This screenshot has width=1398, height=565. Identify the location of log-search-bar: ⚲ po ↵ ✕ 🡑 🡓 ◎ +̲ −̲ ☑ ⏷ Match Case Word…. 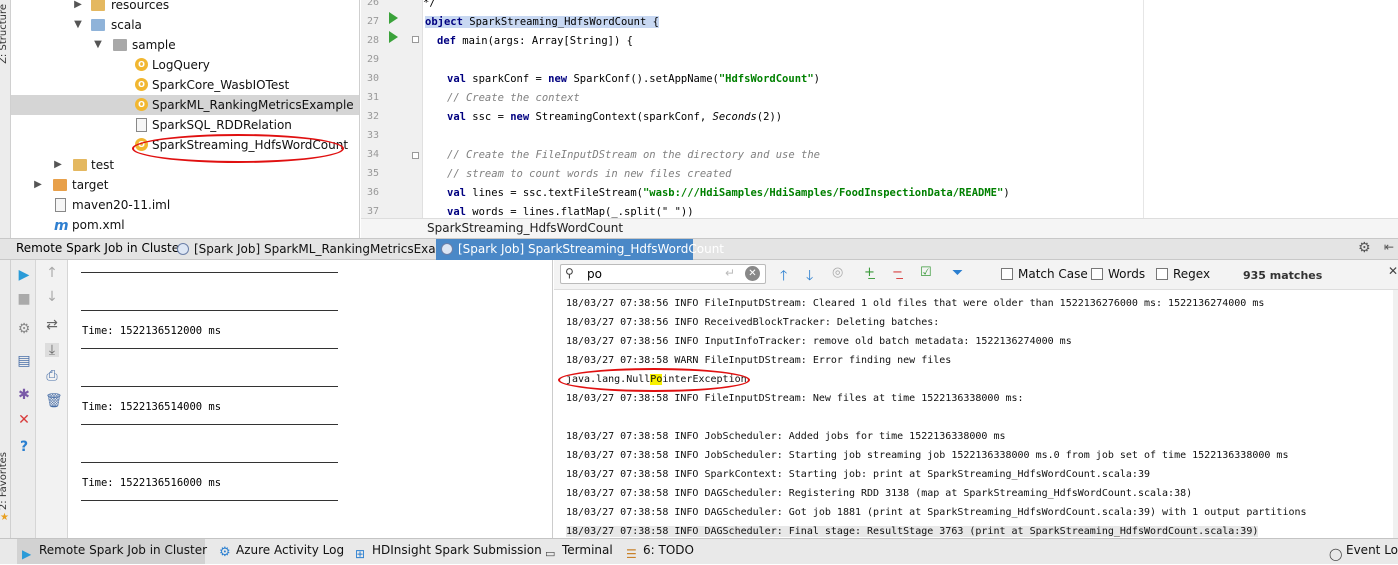
(976, 275).